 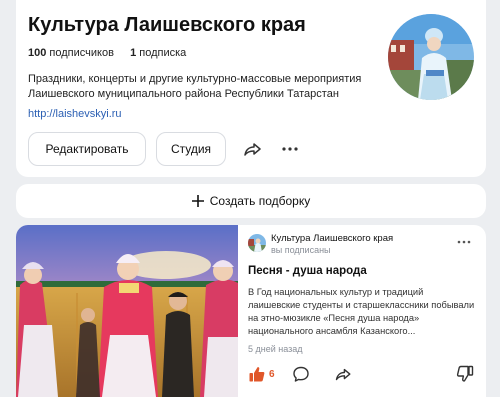 What do you see at coordinates (431, 57) in the screenshot?
I see `channel-avatar` at bounding box center [431, 57].